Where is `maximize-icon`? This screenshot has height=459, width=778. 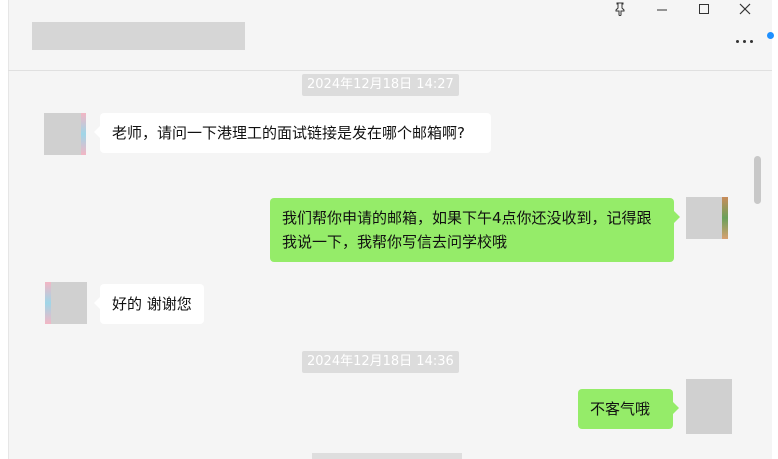
maximize-icon is located at coordinates (704, 9).